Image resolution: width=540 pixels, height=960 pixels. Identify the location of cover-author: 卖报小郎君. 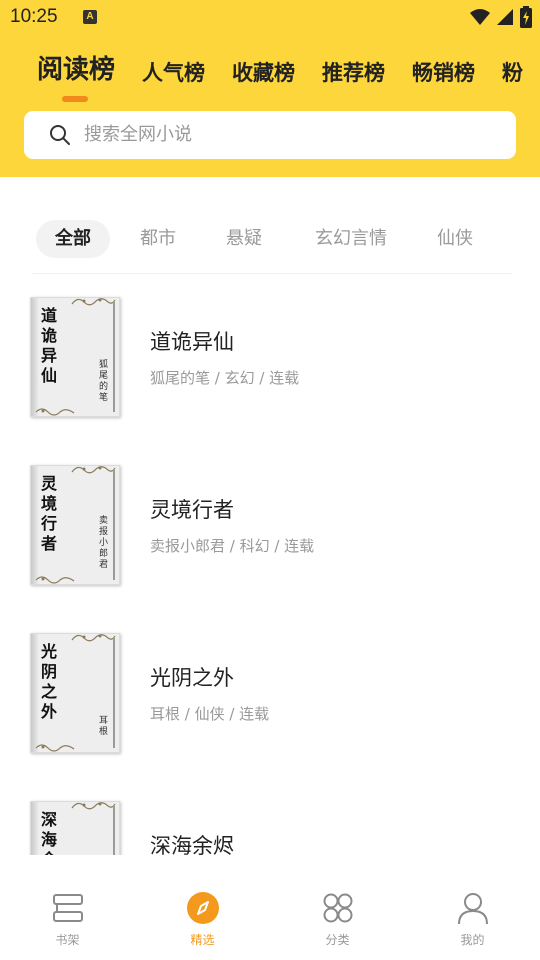
(104, 543).